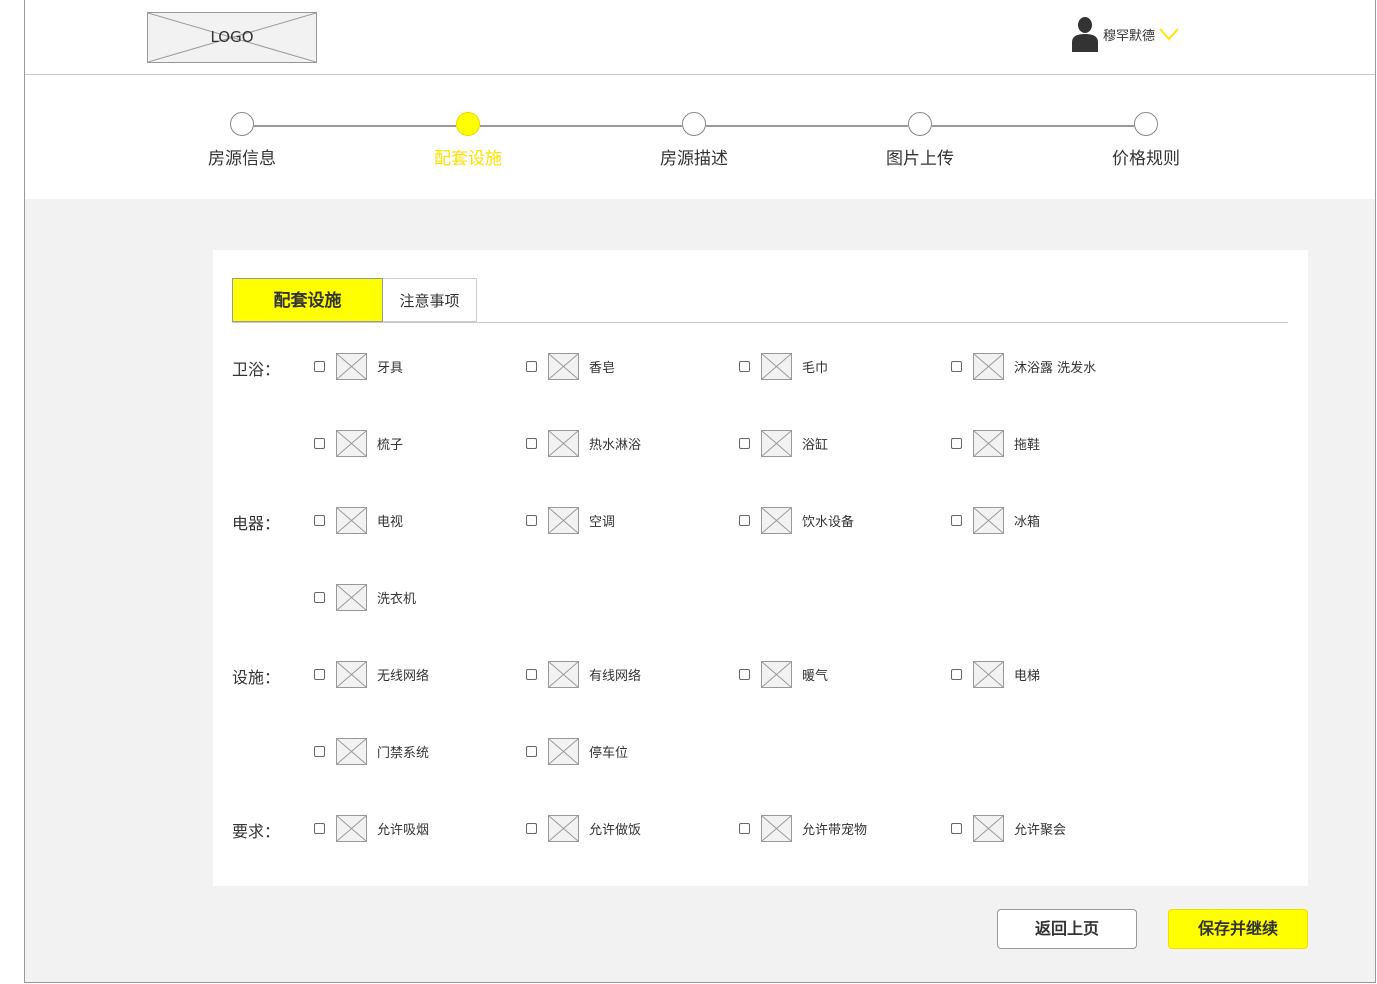 This screenshot has height=984, width=1377. What do you see at coordinates (796, 520) in the screenshot?
I see `facility-item: 饮水设备` at bounding box center [796, 520].